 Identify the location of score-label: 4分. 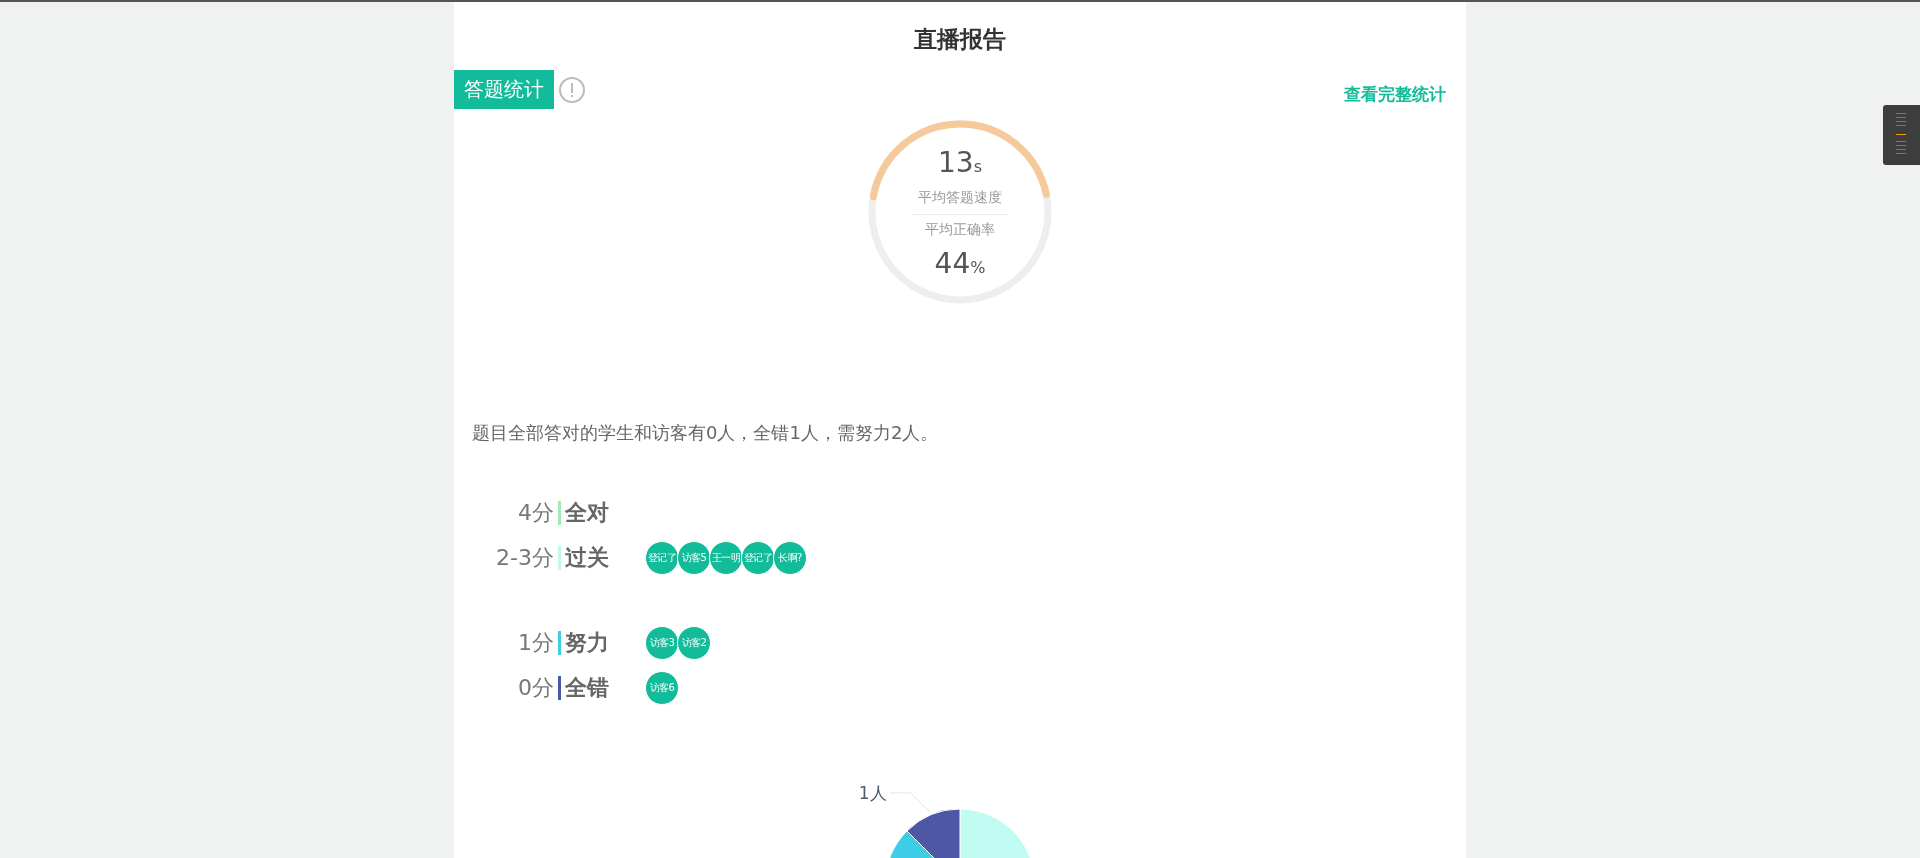
(535, 513).